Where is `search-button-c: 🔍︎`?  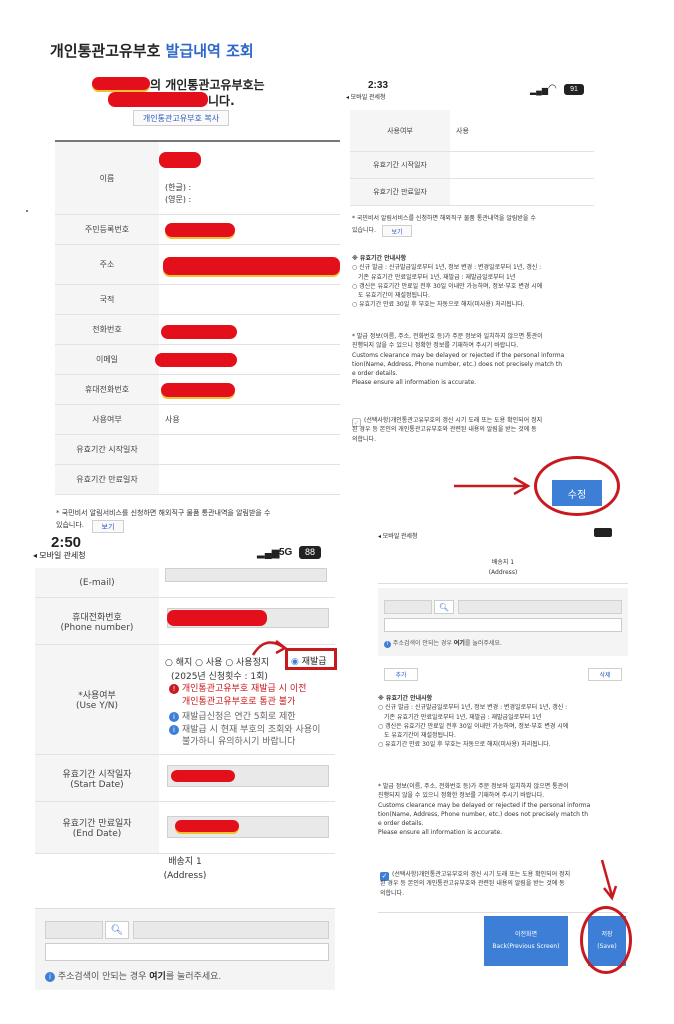 search-button-c: 🔍︎ is located at coordinates (117, 930).